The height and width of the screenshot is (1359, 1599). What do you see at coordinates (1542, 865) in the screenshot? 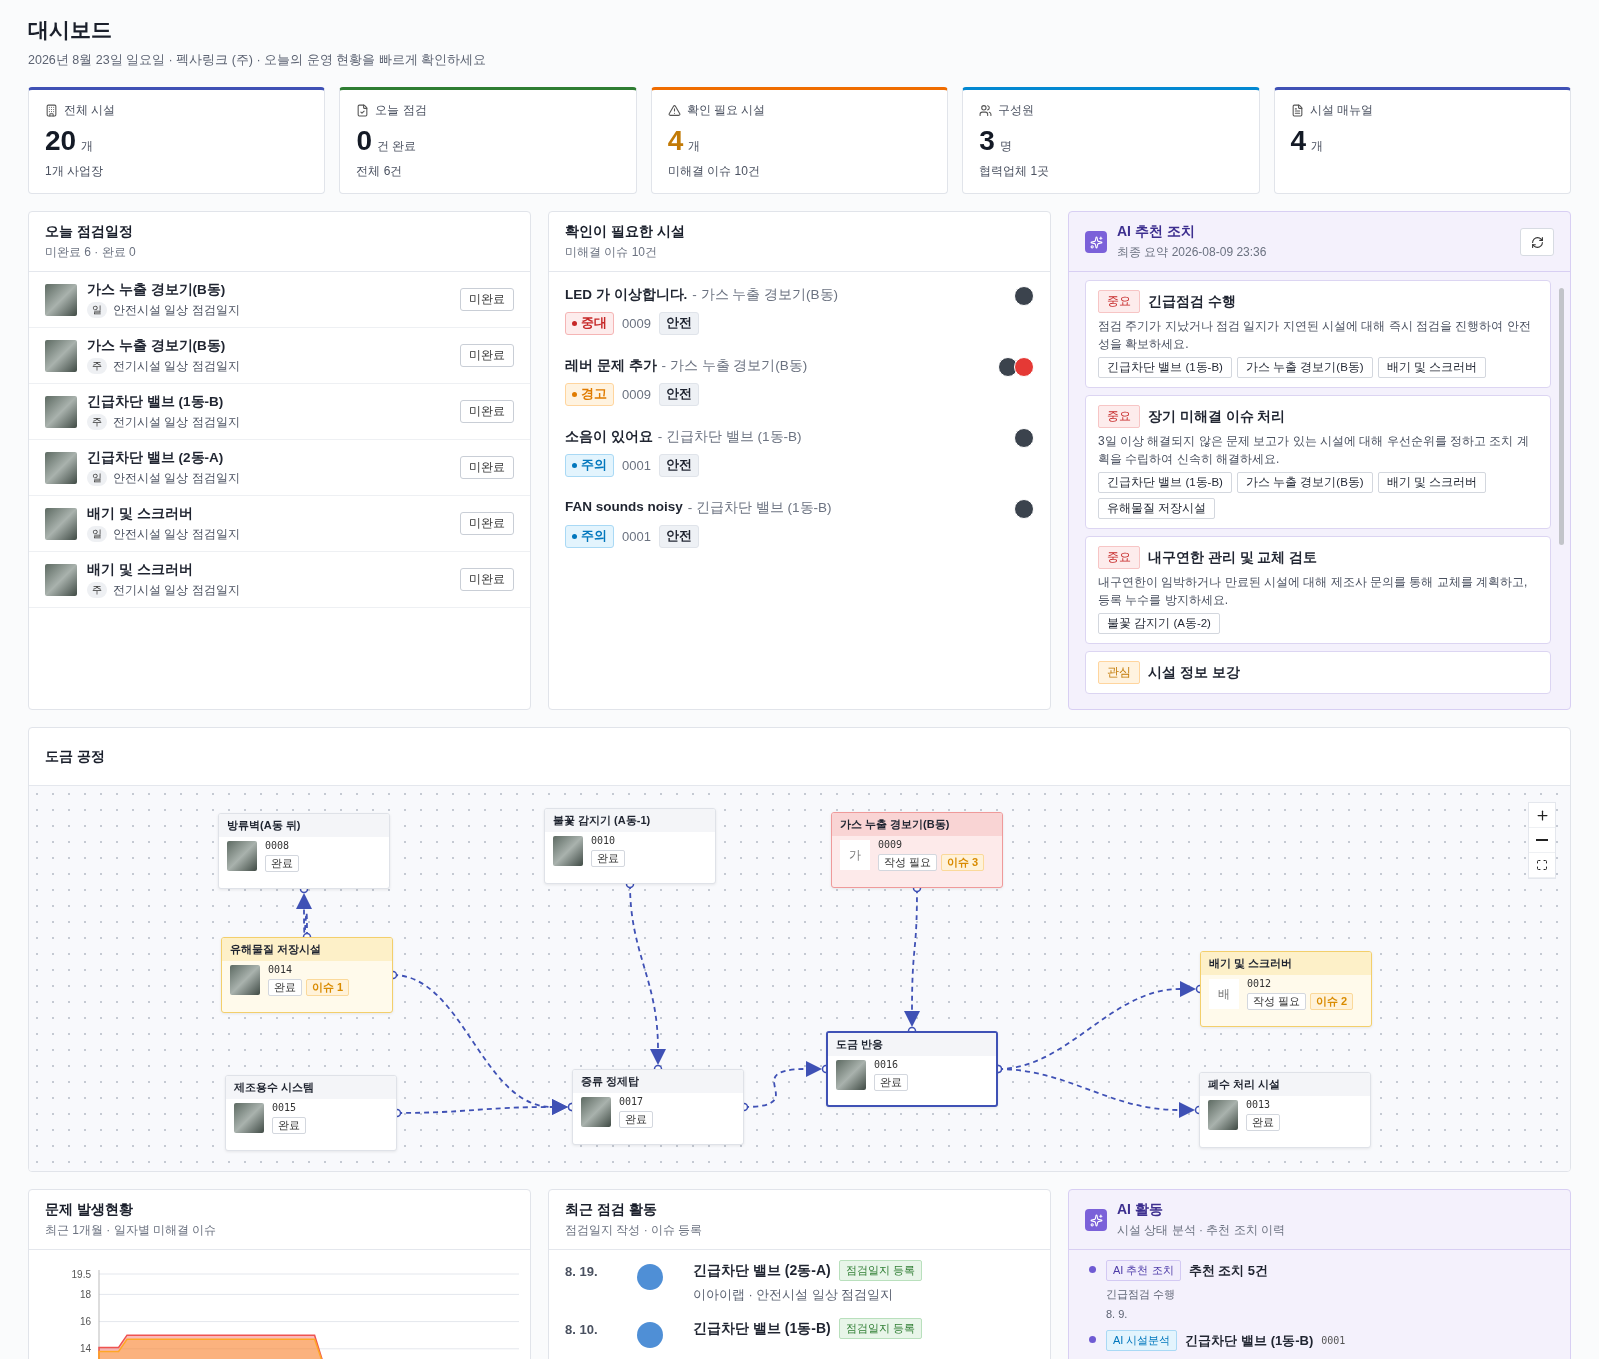
I see `fullscreen-icon` at bounding box center [1542, 865].